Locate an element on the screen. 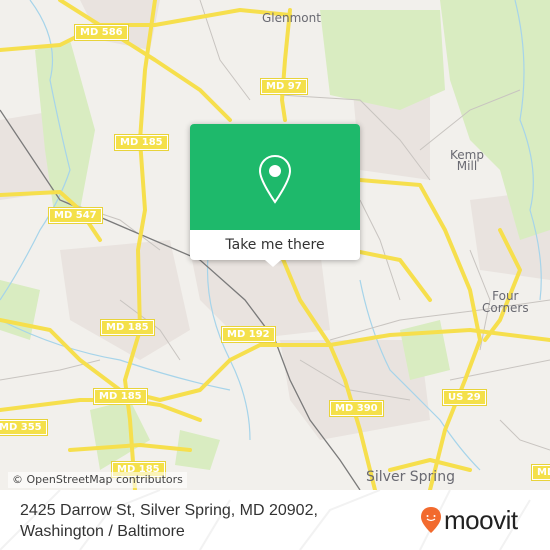 The width and height of the screenshot is (550, 550). place-label-four-corners: Four Corners is located at coordinates (505, 302).